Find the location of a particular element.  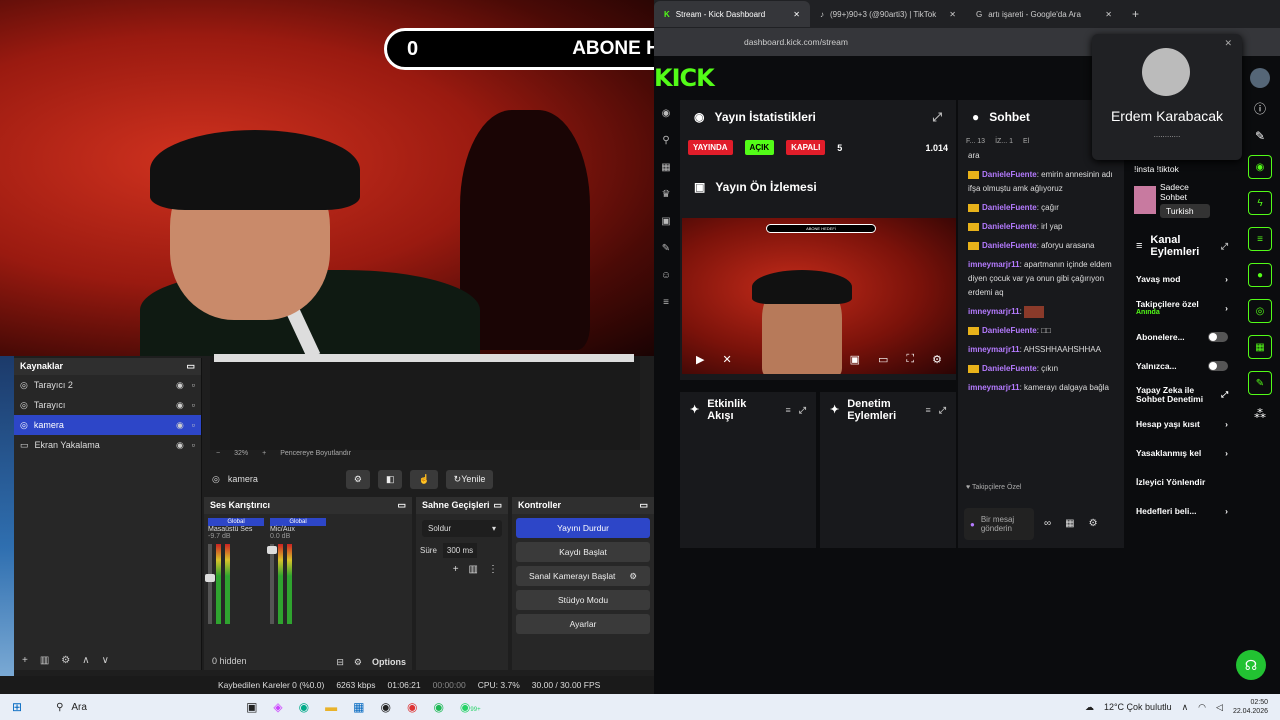

options-button: Options is located at coordinates (389, 662).